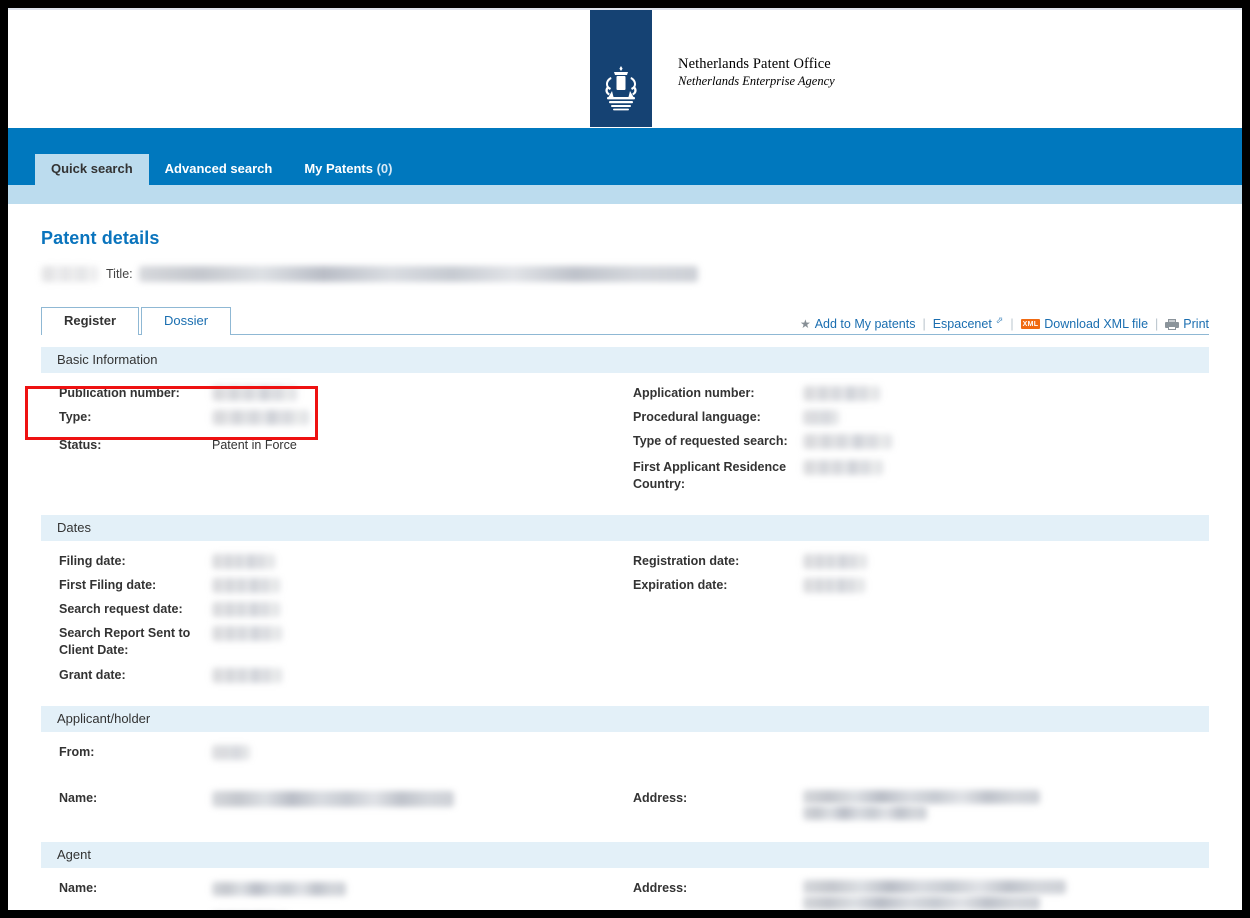 Image resolution: width=1250 pixels, height=918 pixels. What do you see at coordinates (754, 64) in the screenshot?
I see `organization-name: Netherlands Patent Office` at bounding box center [754, 64].